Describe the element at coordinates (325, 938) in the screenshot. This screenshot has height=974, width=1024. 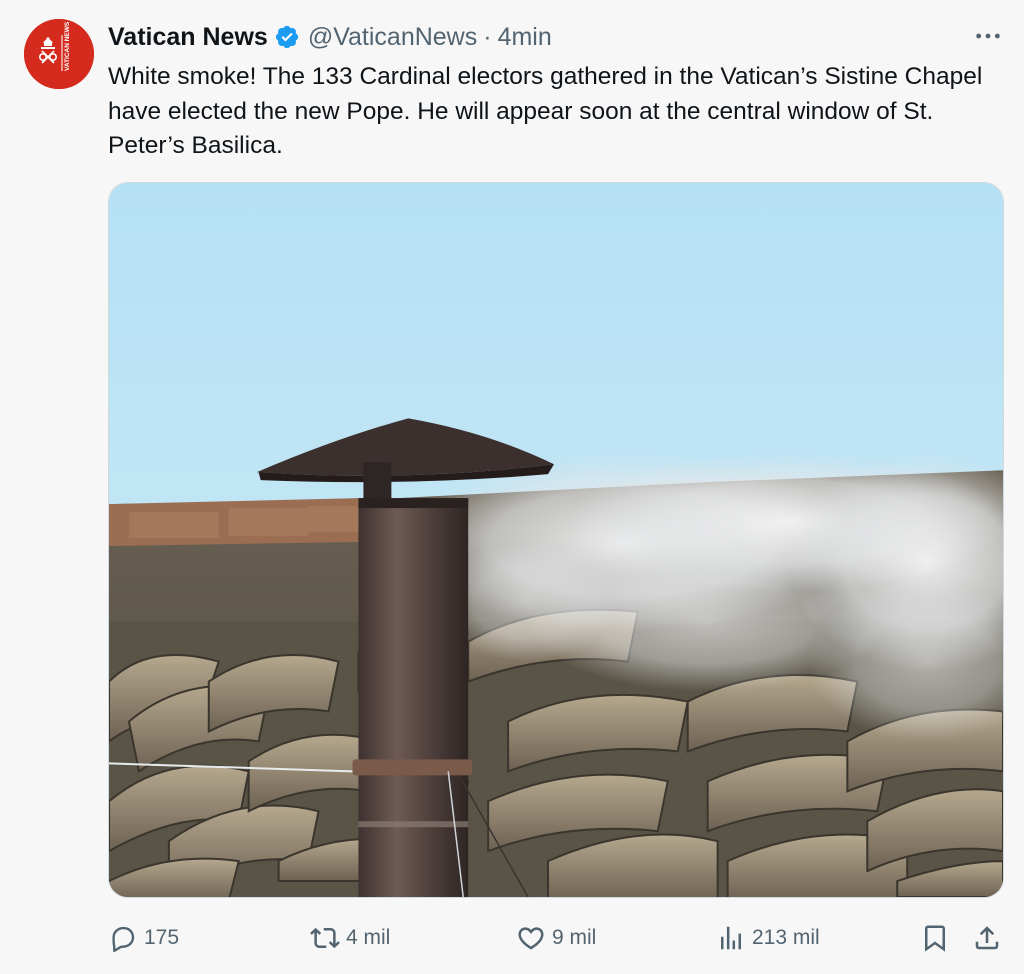
I see `retweet-icon` at that location.